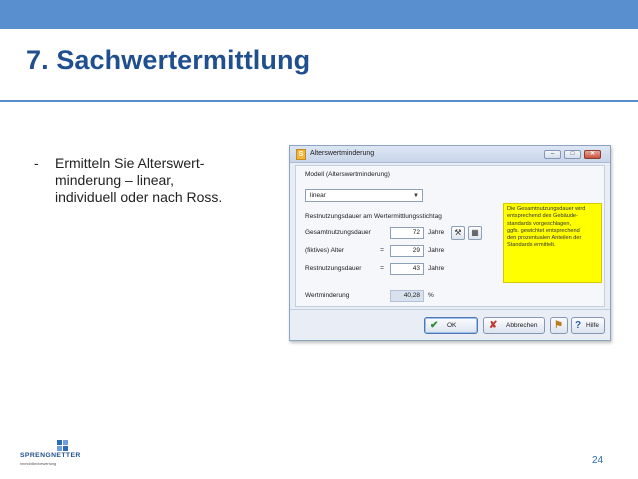 The image size is (638, 479). I want to click on note-line: ggfs. gewichtet entsprechend, so click(543, 230).